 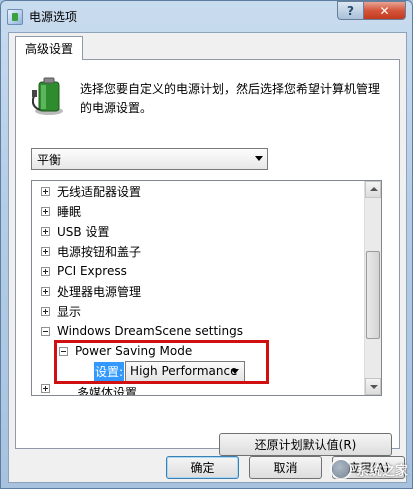 I want to click on watermark-logo-icon, so click(x=340, y=469).